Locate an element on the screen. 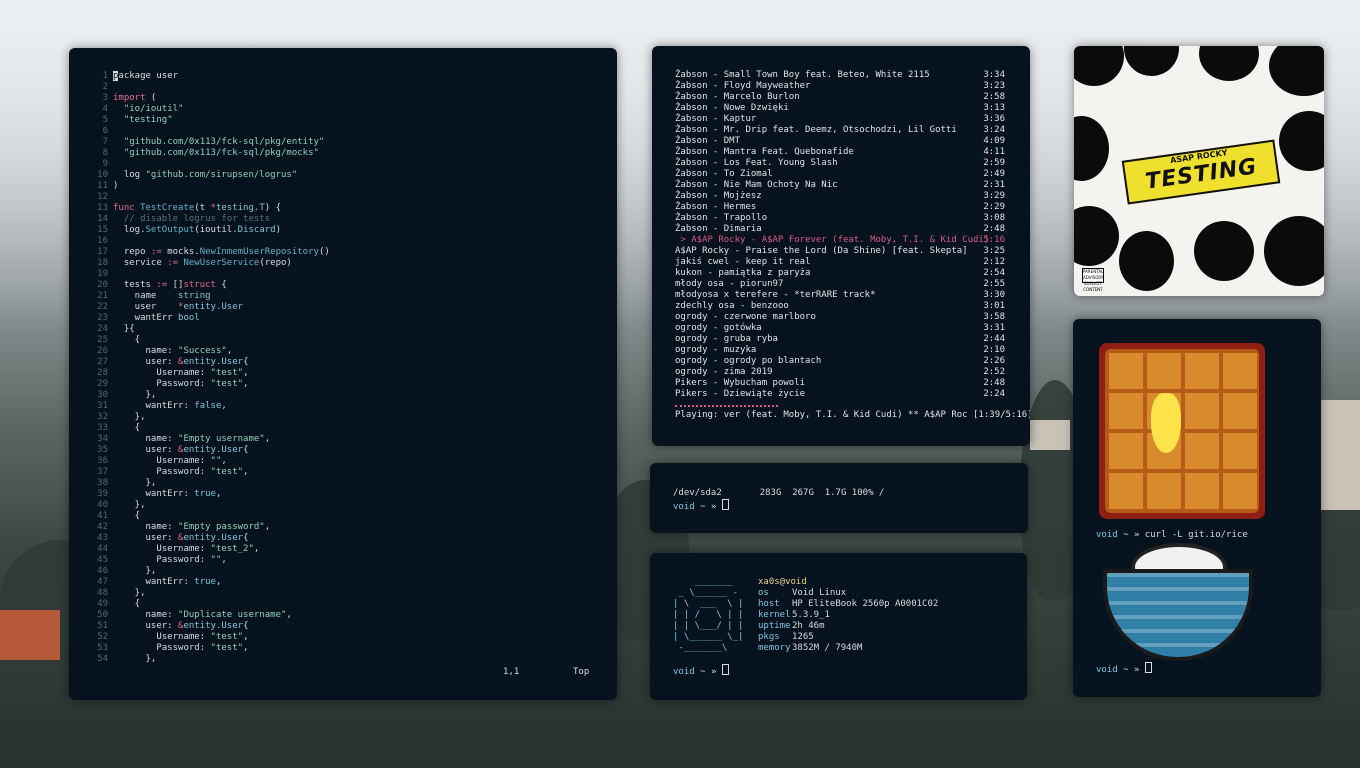  track-row: Żabson - Dimaria 2:48 is located at coordinates (841, 229).